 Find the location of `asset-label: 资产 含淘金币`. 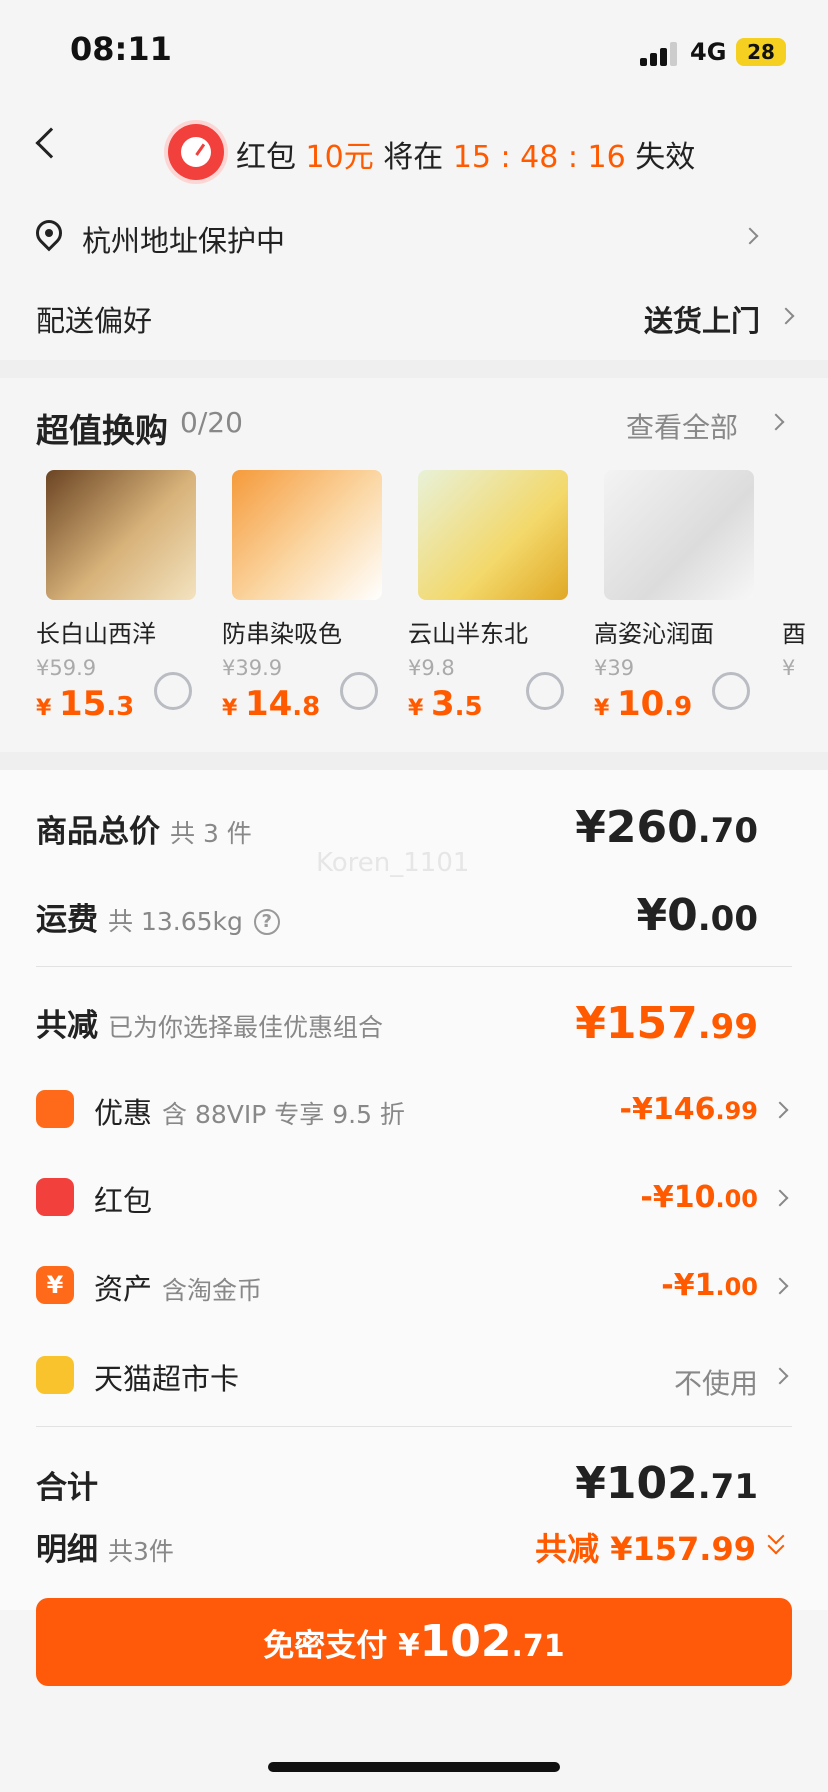

asset-label: 资产 含淘金币 is located at coordinates (178, 1289).